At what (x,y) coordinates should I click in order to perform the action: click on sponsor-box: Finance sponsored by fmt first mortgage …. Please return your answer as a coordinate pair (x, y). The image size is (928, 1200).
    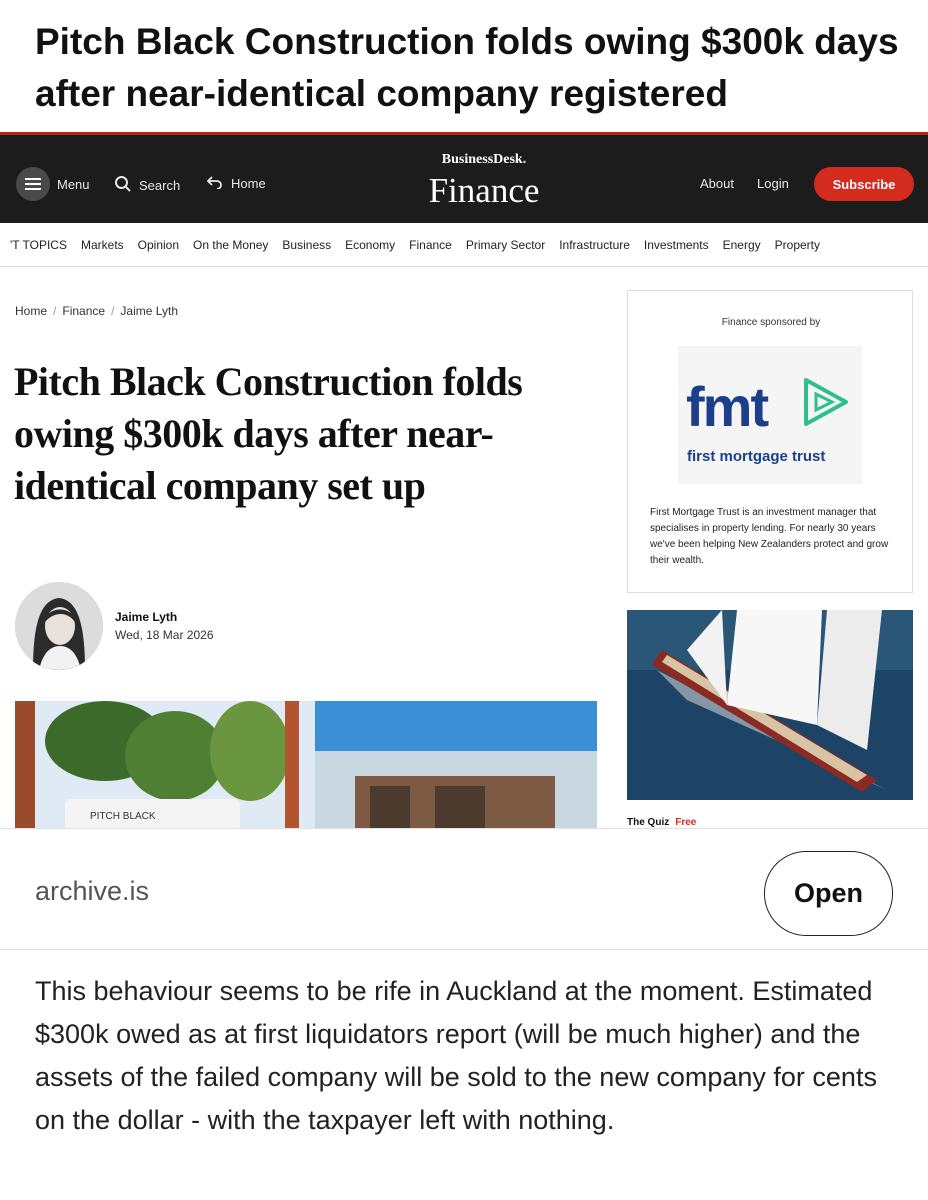
    Looking at the image, I should click on (770, 441).